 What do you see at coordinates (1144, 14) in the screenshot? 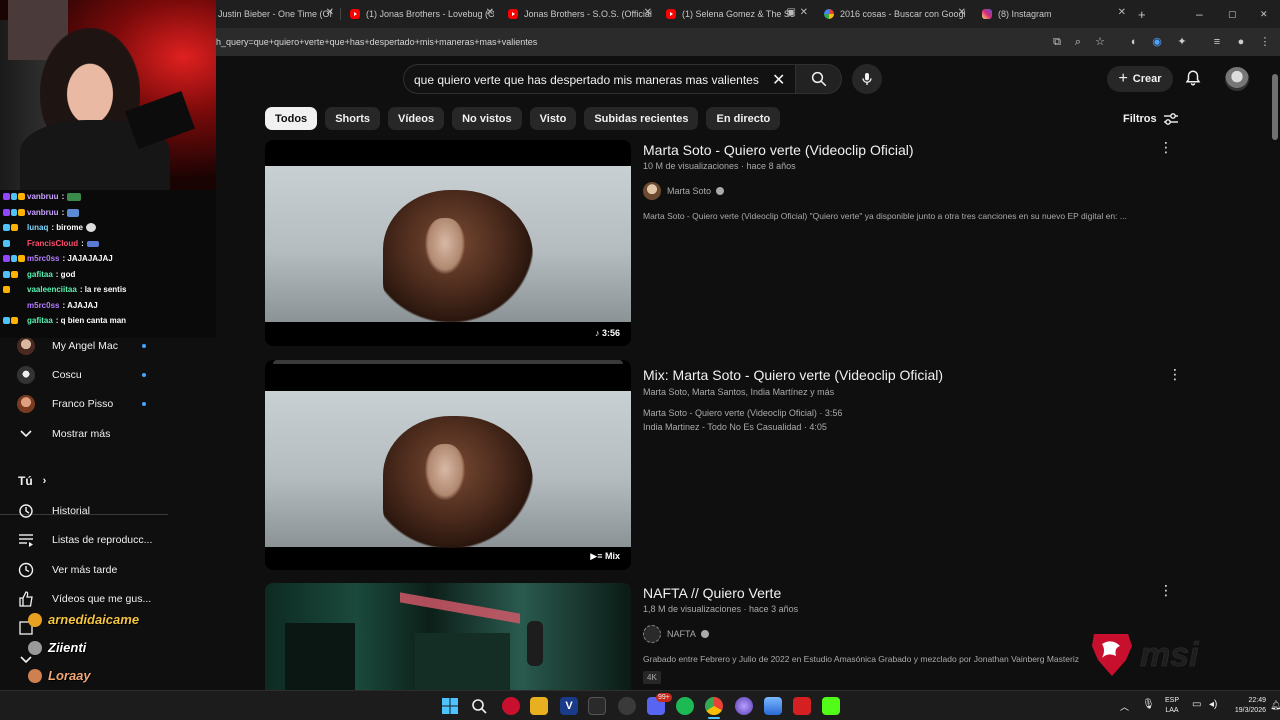
I see `new-tab-button: +` at bounding box center [1144, 14].